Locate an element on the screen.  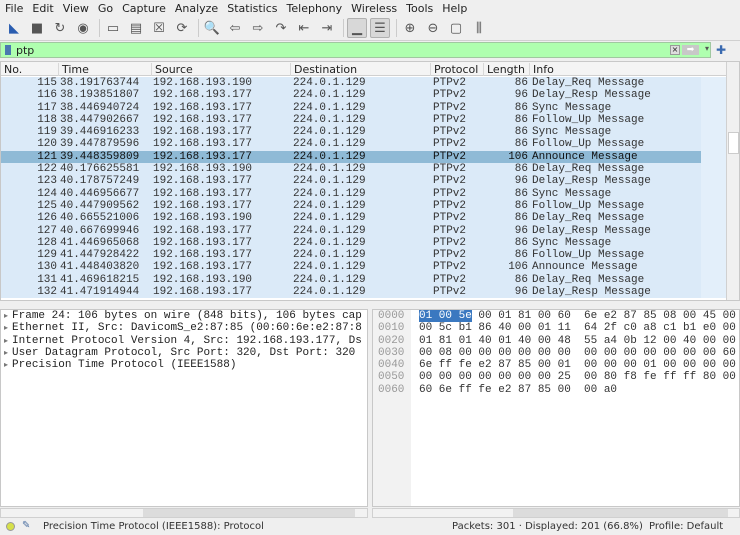
menu-edit: Edit is located at coordinates (42, 8).